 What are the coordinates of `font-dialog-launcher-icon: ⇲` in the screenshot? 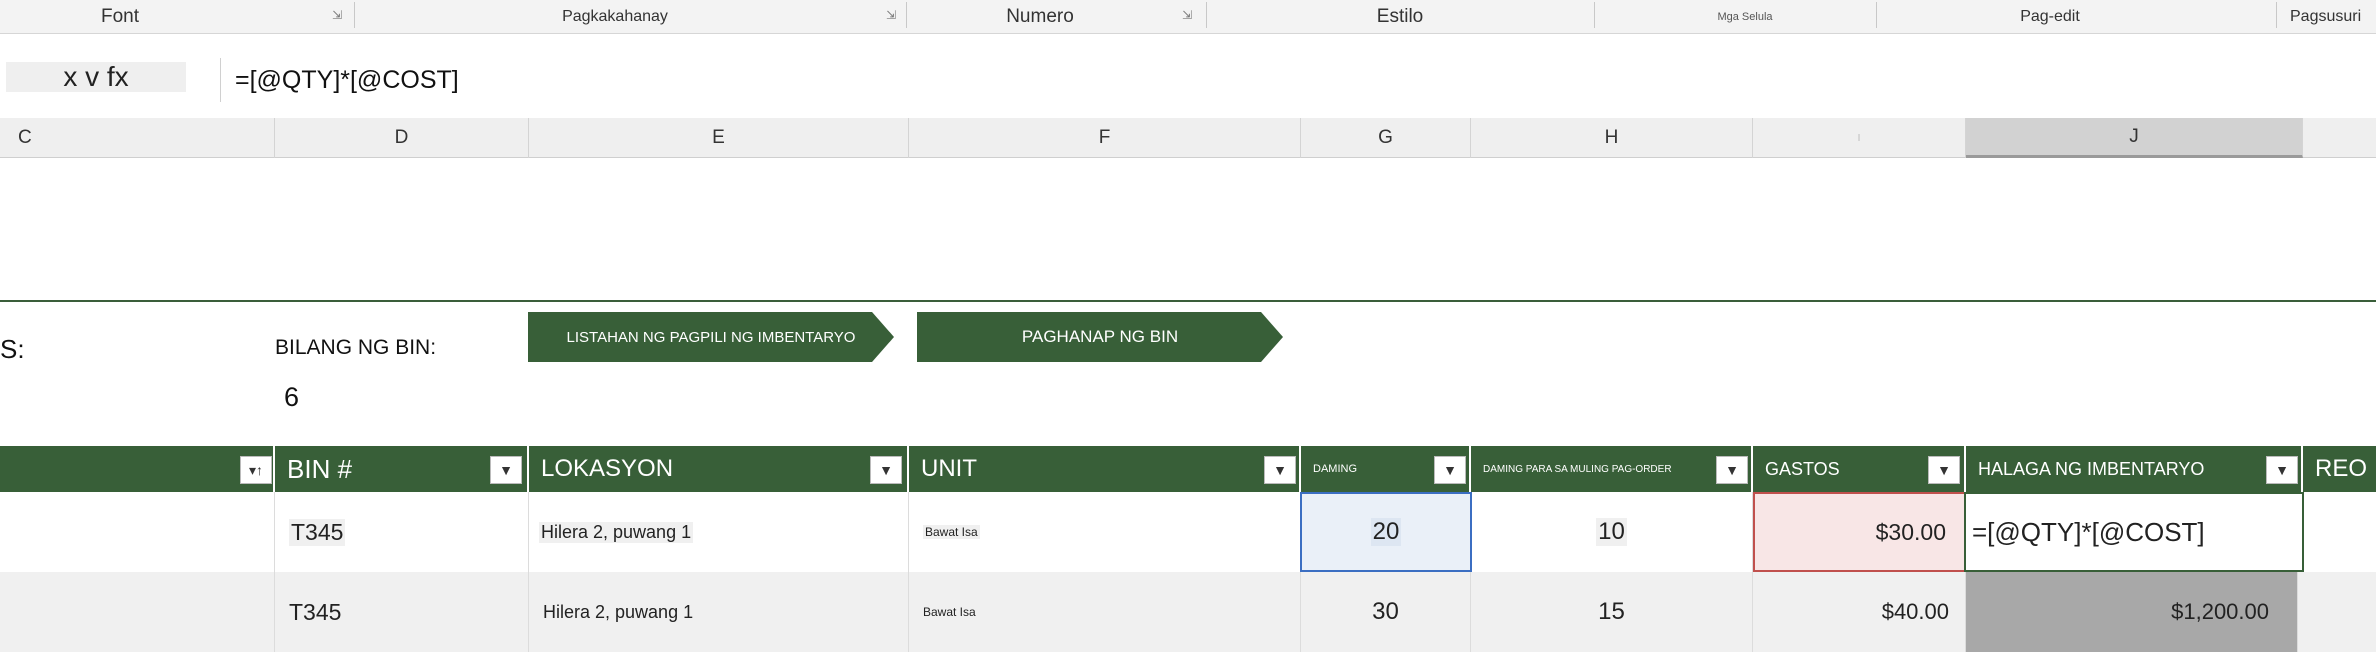 It's located at (337, 15).